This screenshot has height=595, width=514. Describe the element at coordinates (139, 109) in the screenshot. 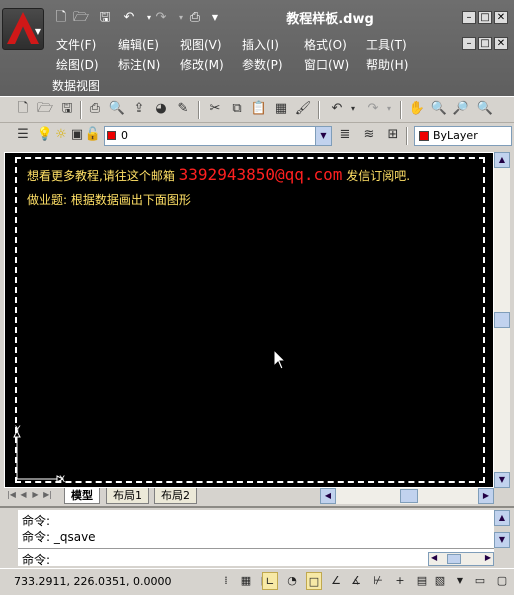

I see `publish-icon: ⇪` at that location.